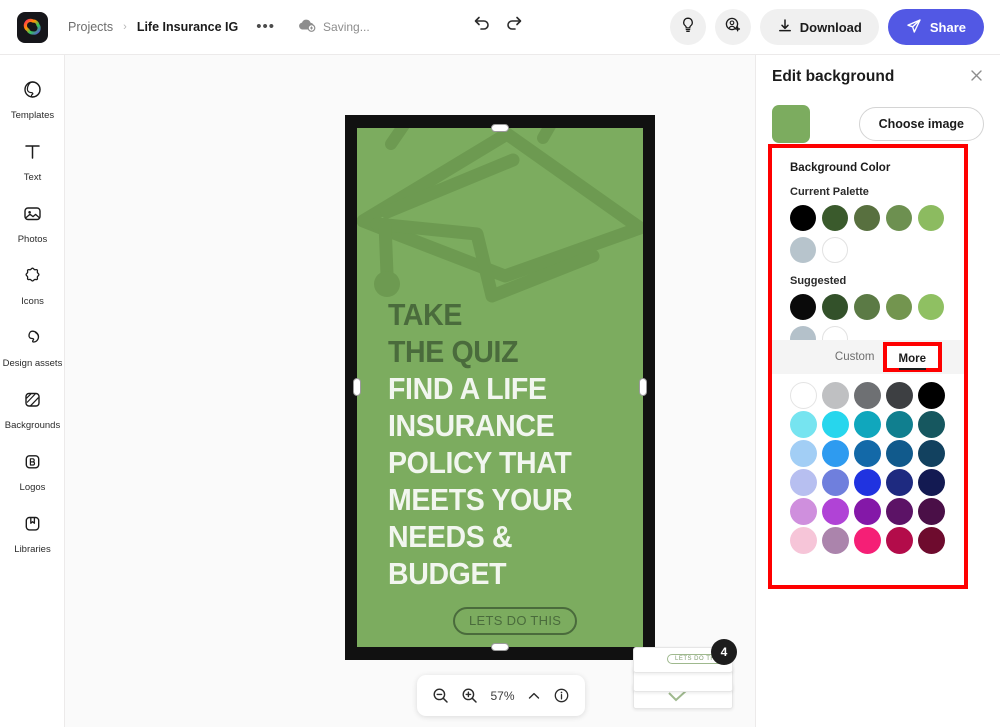 The width and height of the screenshot is (1000, 727). What do you see at coordinates (32, 224) in the screenshot?
I see `sidebar-item-photos: Photos` at bounding box center [32, 224].